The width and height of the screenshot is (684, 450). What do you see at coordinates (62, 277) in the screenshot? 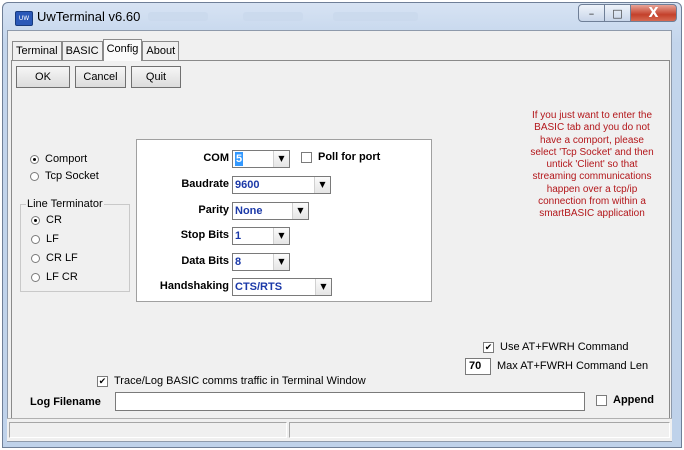
I see `radio-label: LF CR` at bounding box center [62, 277].